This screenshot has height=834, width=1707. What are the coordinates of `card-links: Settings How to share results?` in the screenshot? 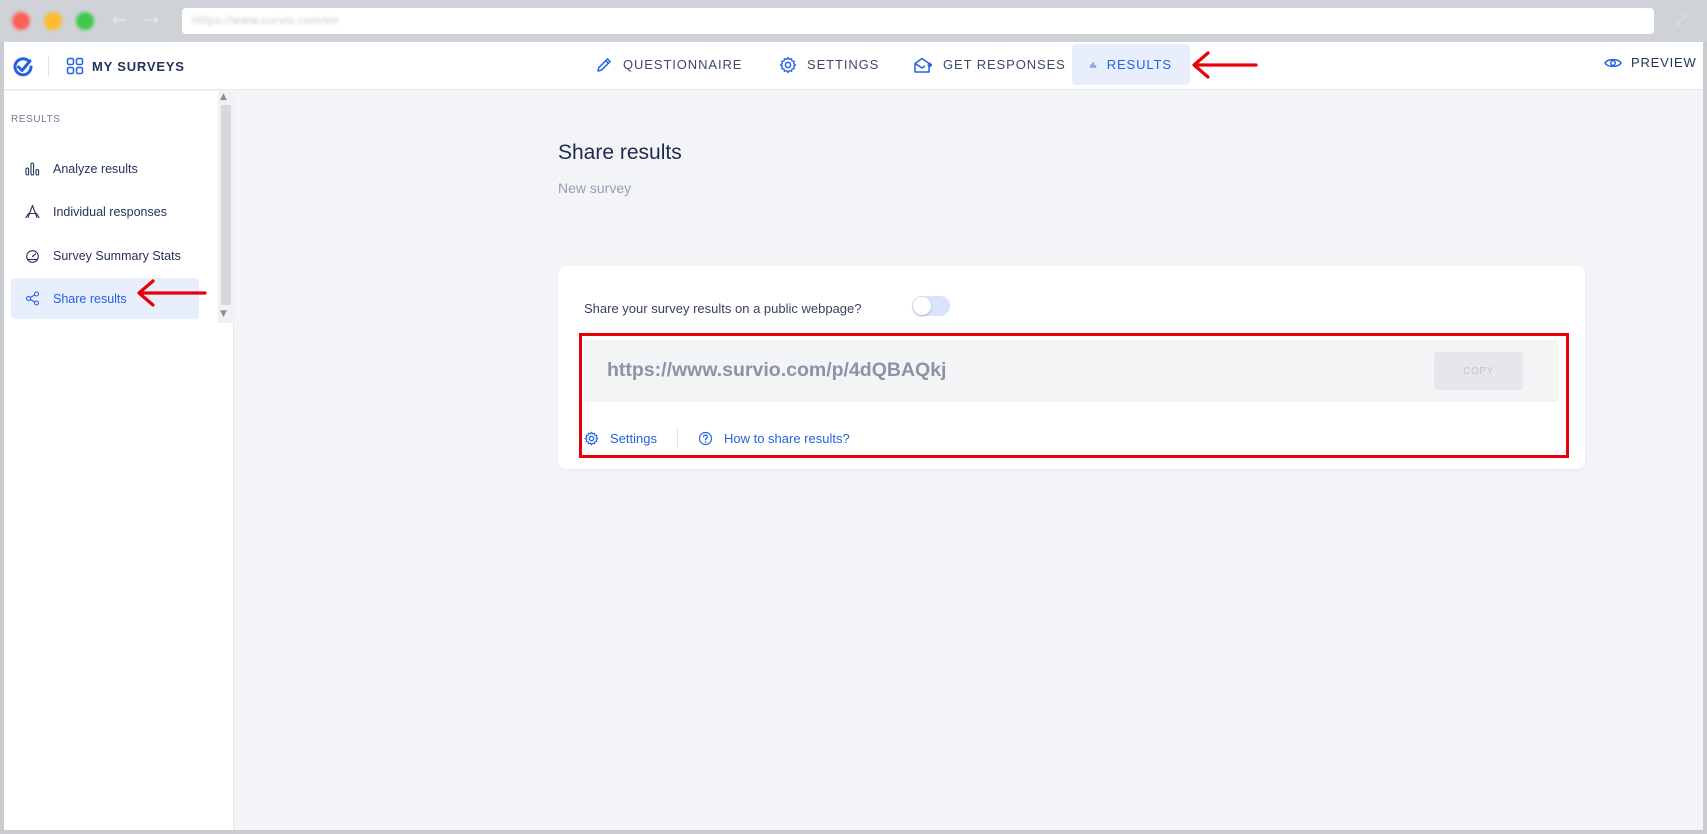 It's located at (717, 438).